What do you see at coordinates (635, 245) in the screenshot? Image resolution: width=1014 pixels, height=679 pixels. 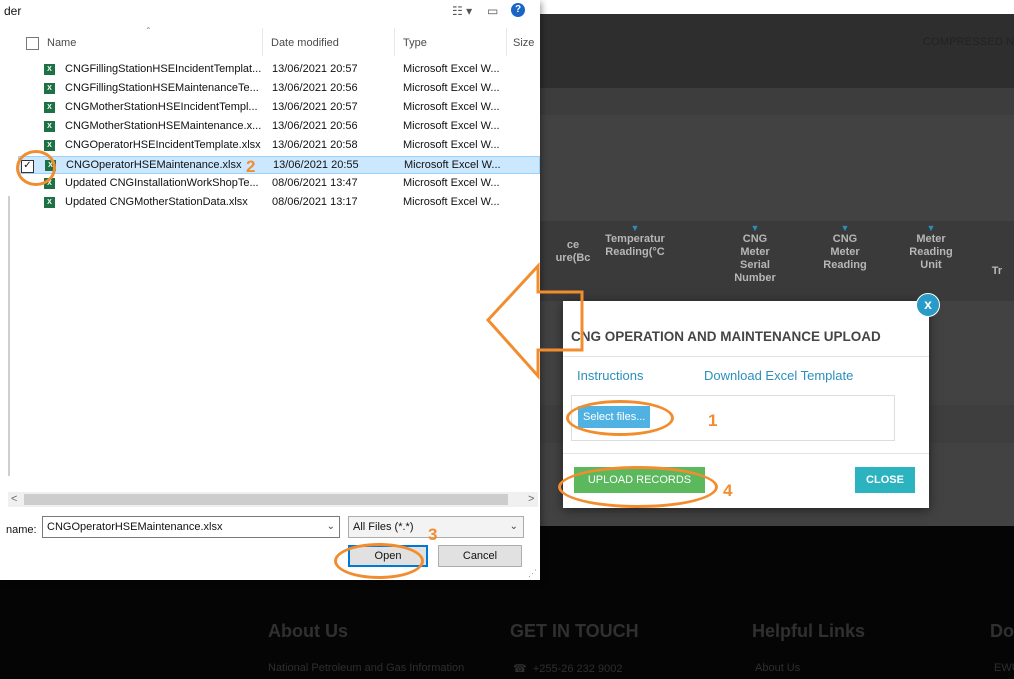 I see `table-header-label: Temperatur Reading(°C` at bounding box center [635, 245].